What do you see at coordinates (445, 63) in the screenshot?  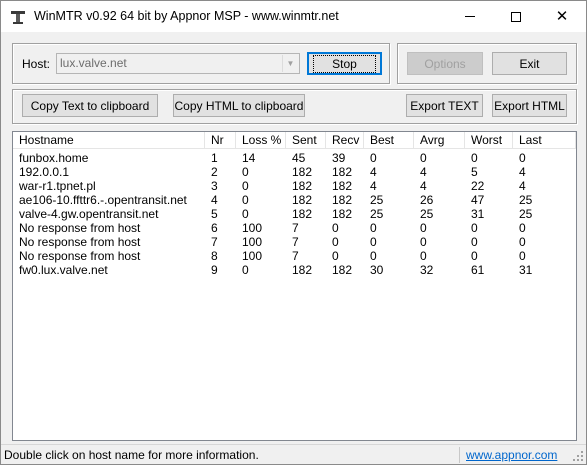 I see `options-button: Options` at bounding box center [445, 63].